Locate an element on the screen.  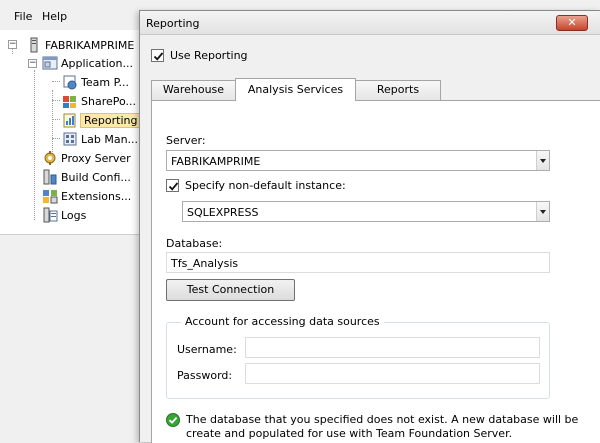
server-icon is located at coordinates (34, 45).